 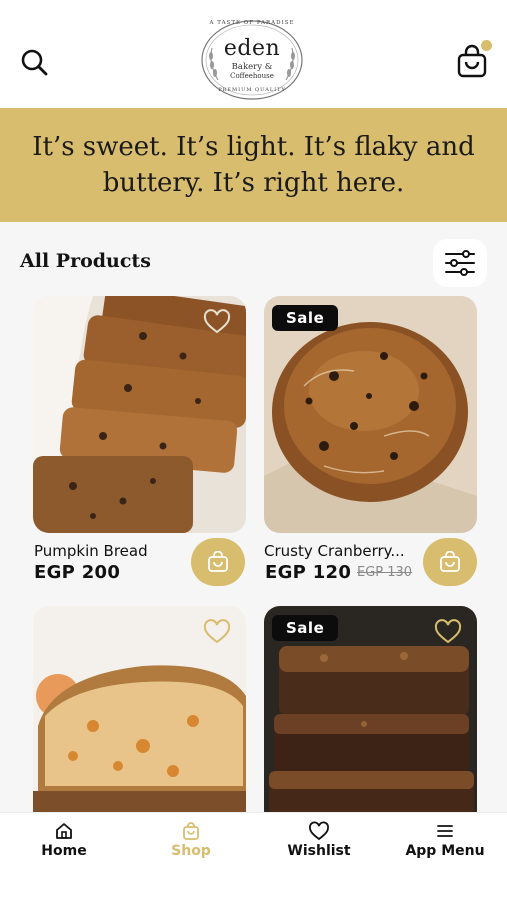 I want to click on logo-name: eden, so click(x=252, y=48).